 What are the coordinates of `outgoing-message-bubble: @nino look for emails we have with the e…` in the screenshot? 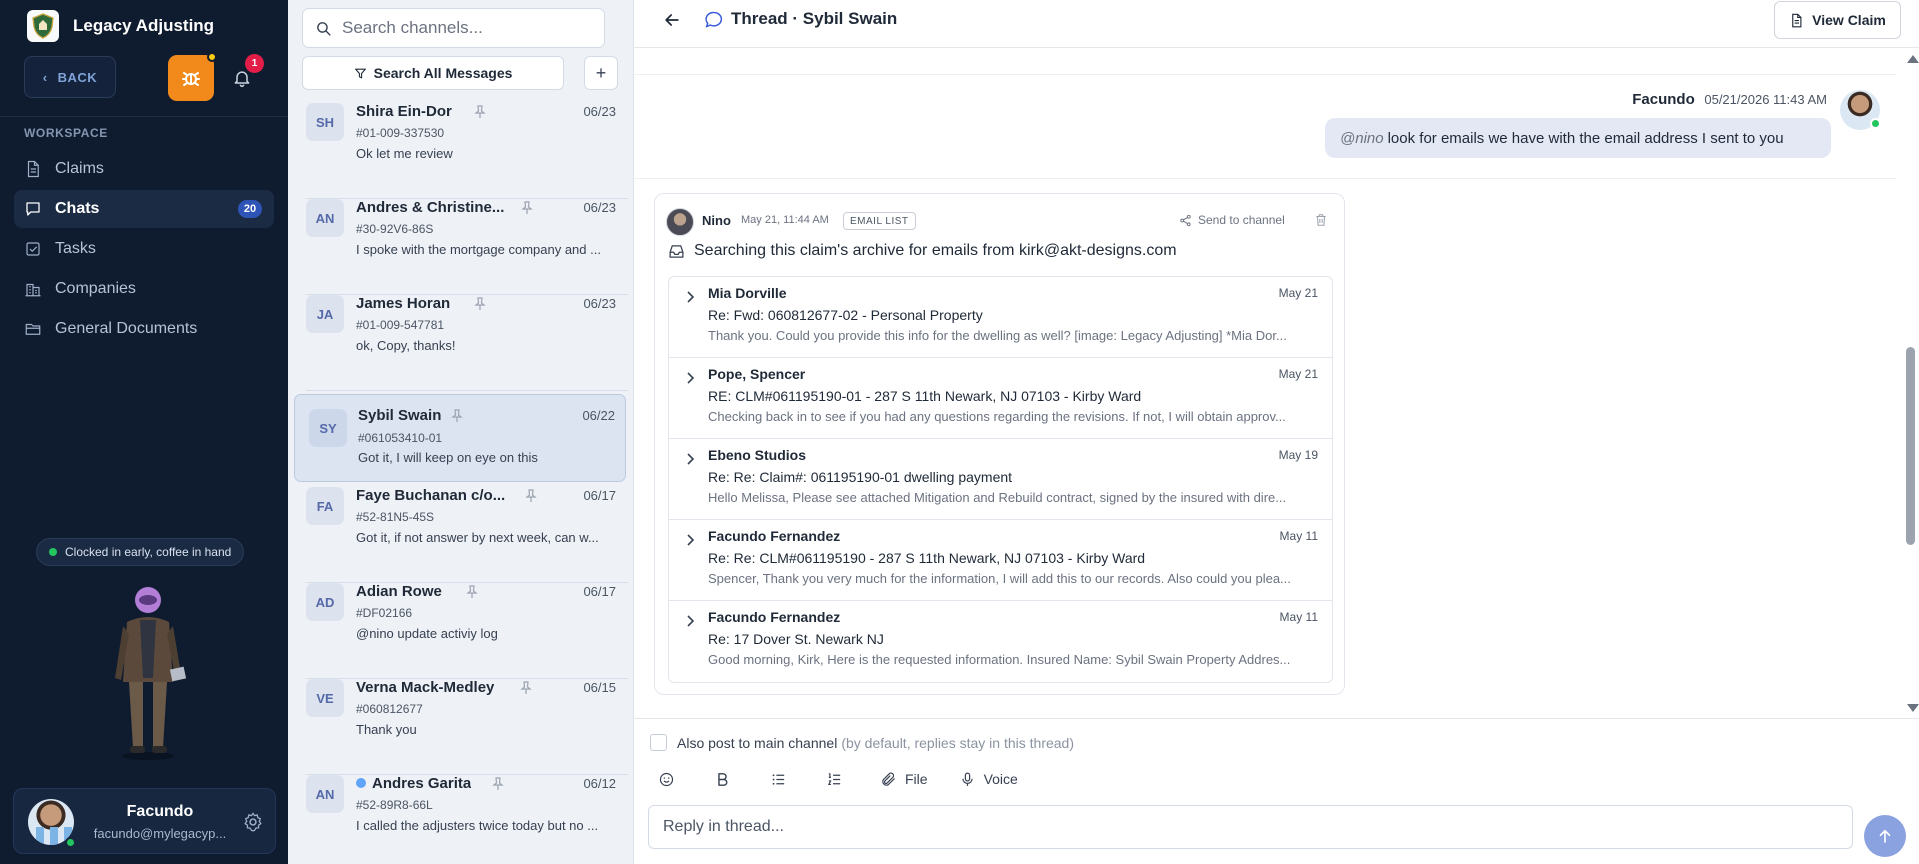 It's located at (1578, 138).